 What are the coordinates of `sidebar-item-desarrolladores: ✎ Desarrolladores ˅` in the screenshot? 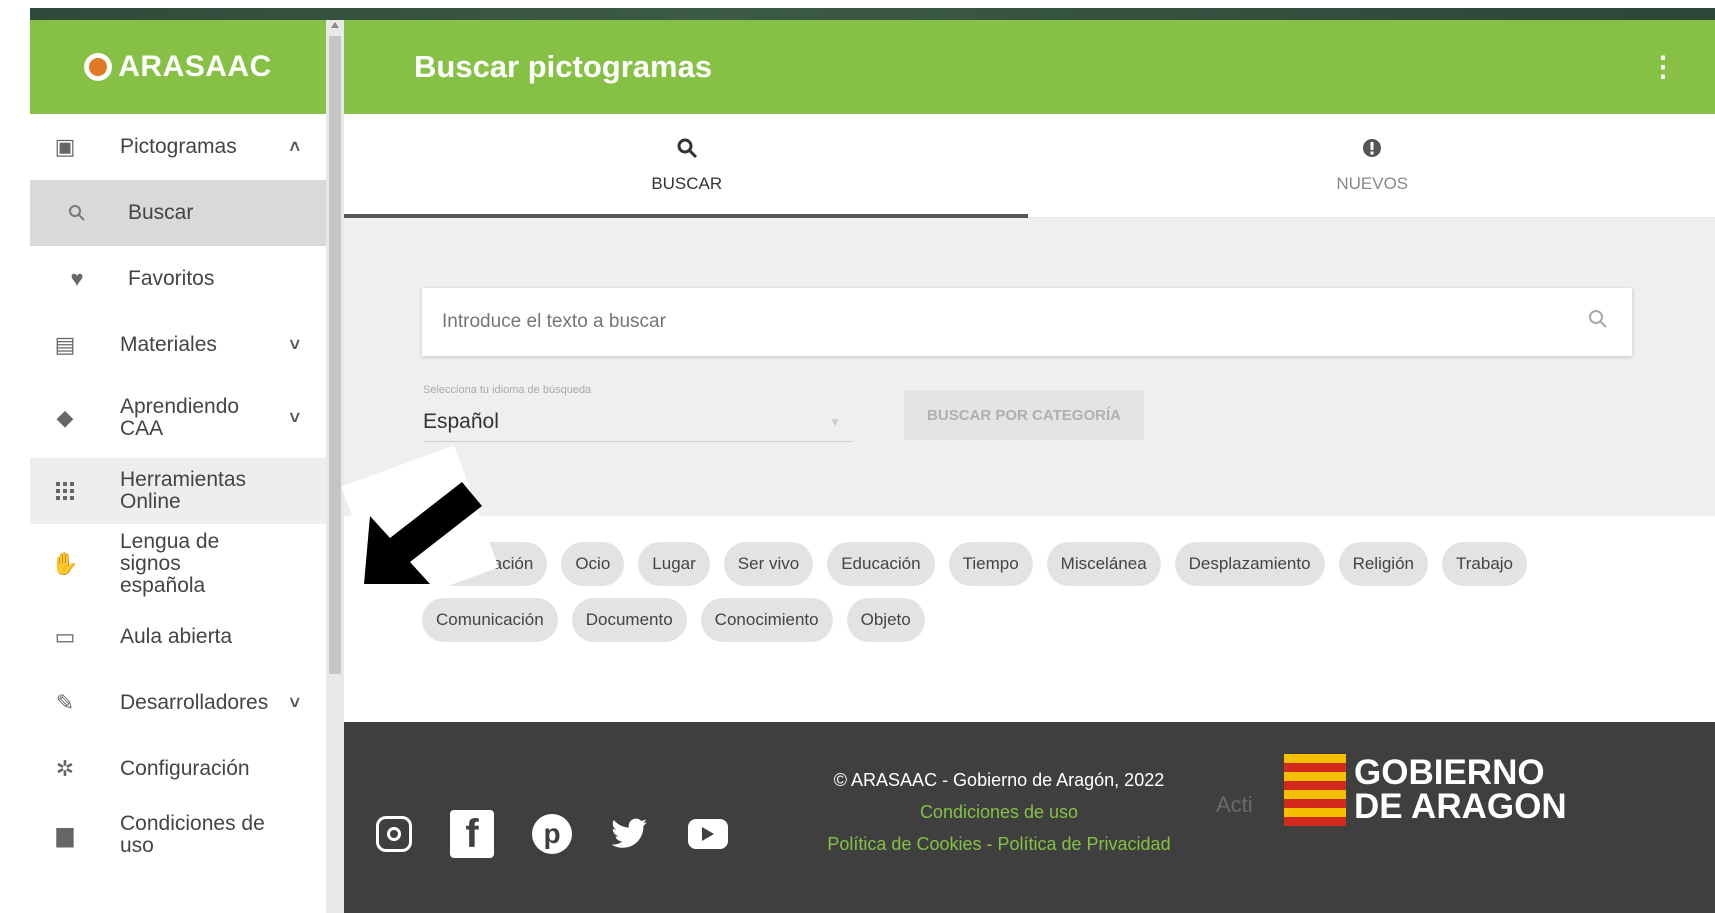 It's located at (178, 703).